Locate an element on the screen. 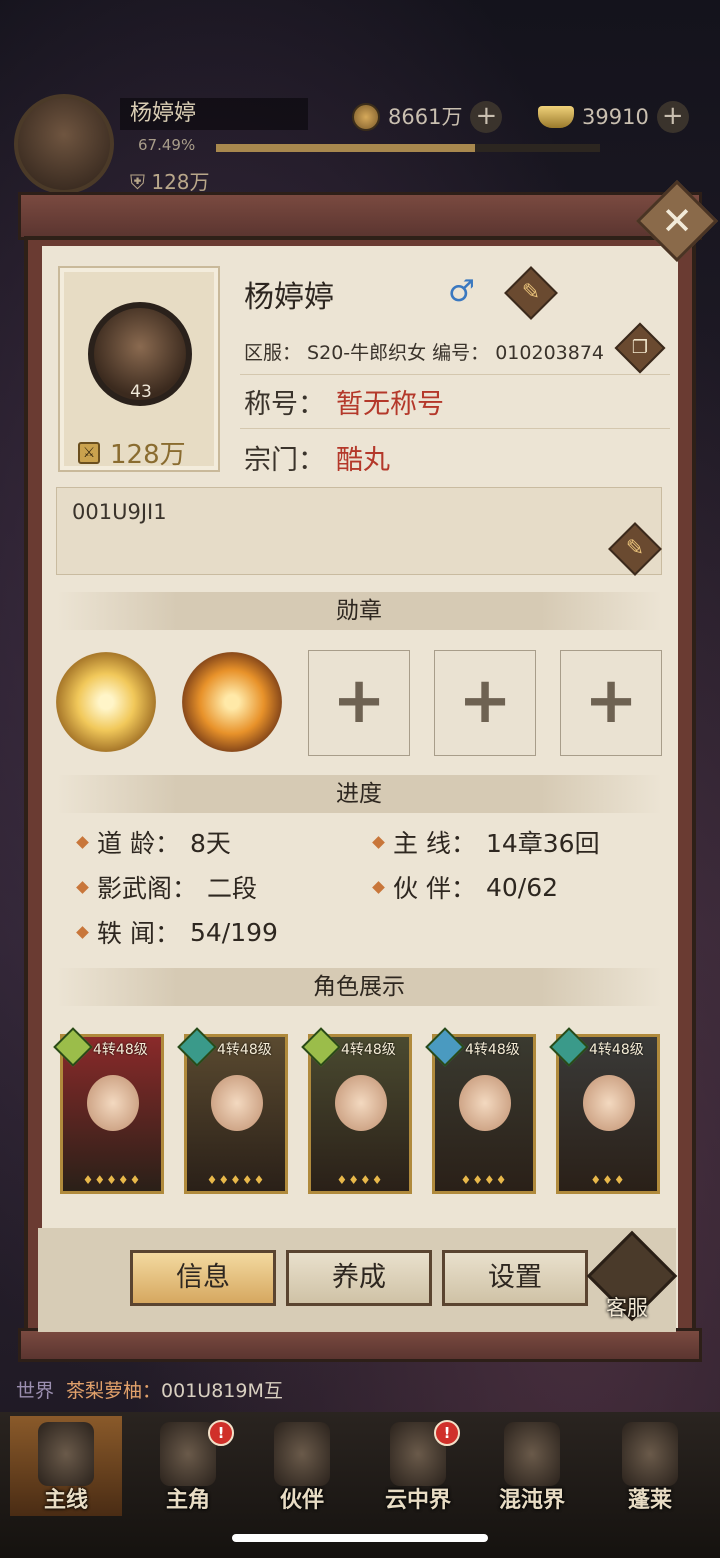 This screenshot has height=1558, width=720. portrait-power: ⚔ 128万 is located at coordinates (132, 452).